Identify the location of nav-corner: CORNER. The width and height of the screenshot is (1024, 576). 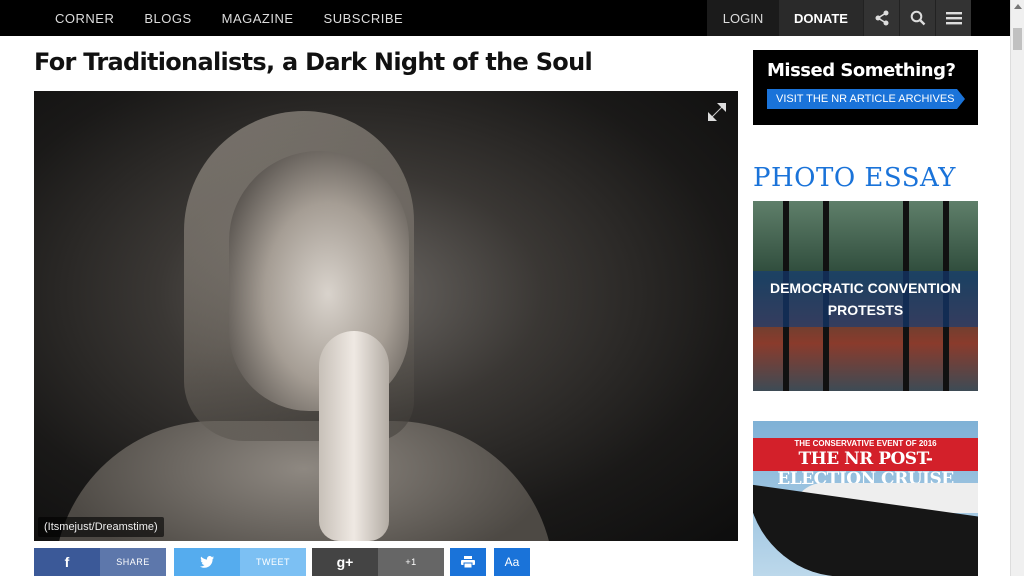
(84, 18).